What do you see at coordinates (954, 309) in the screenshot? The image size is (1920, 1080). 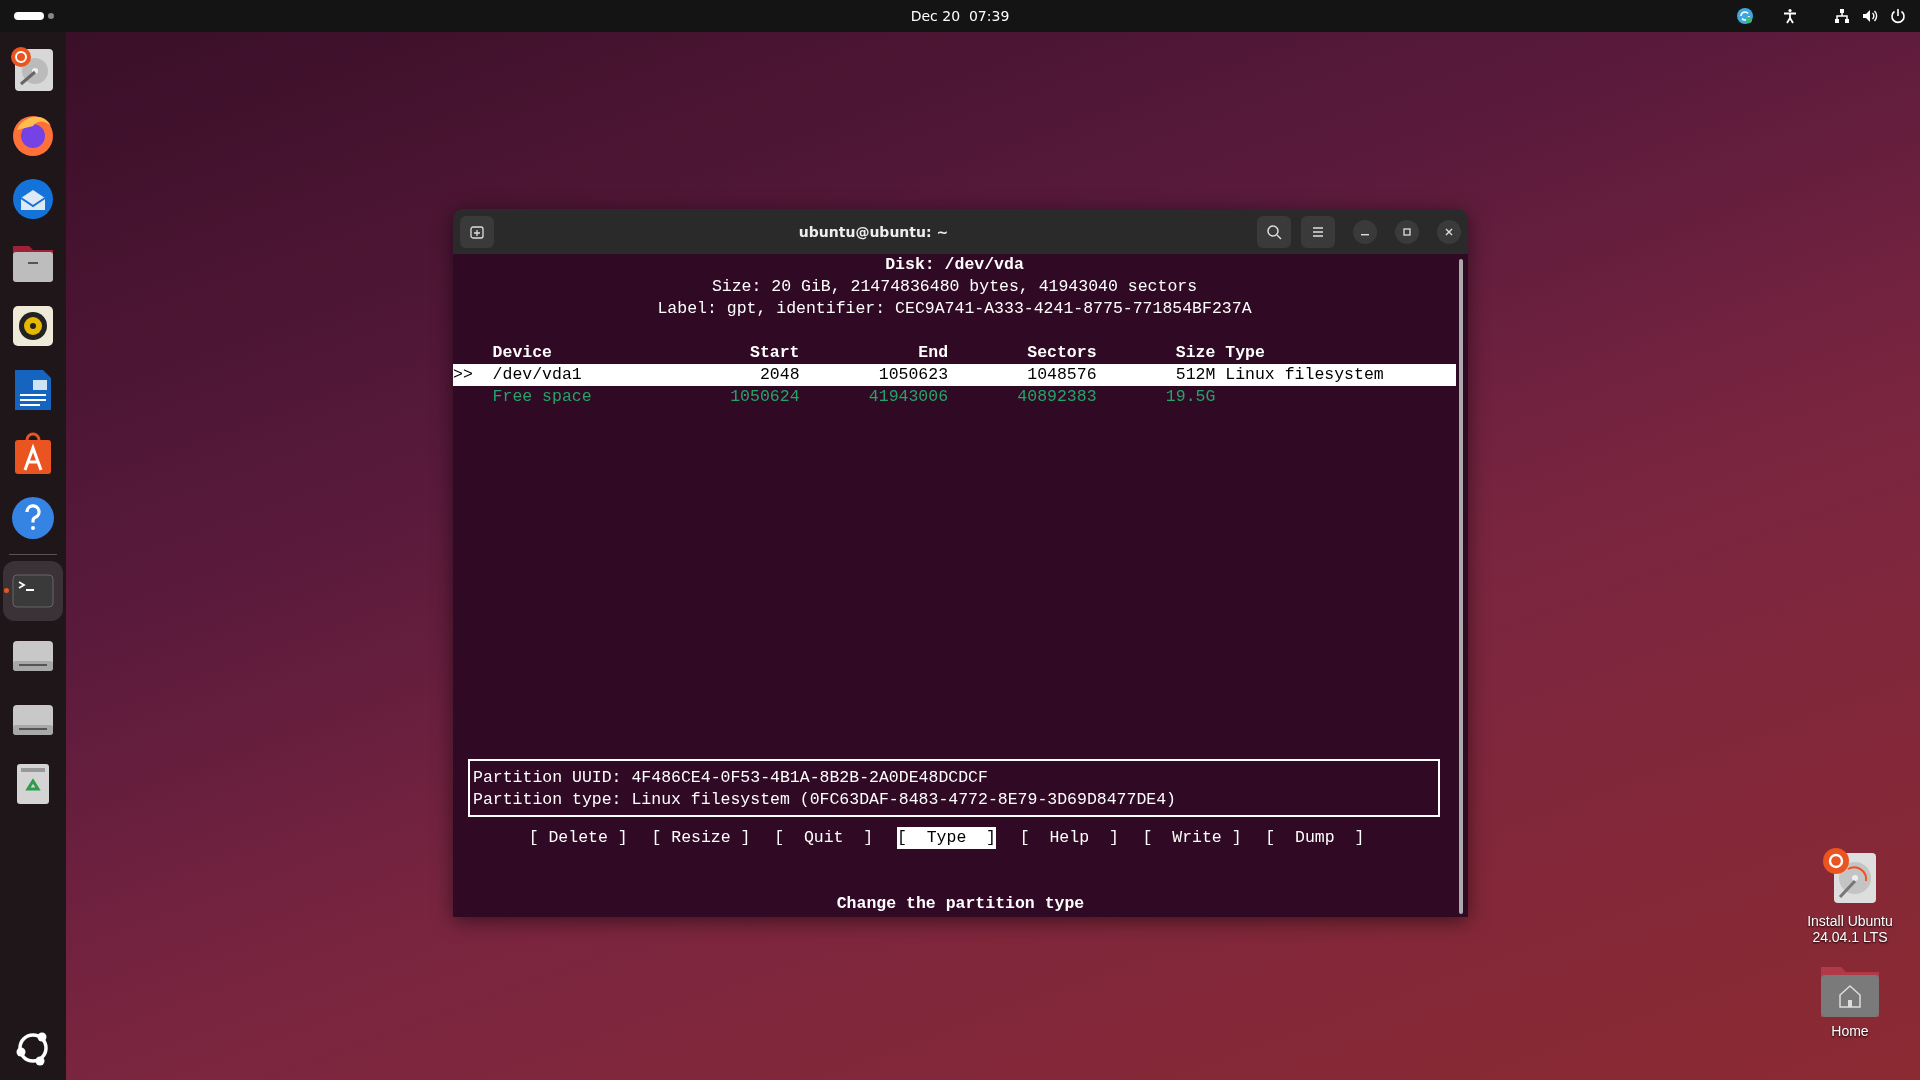 I see `disk-label-text: Label: gpt, identifier: CEC9A741-A333-4241-8775-771854BF237A` at bounding box center [954, 309].